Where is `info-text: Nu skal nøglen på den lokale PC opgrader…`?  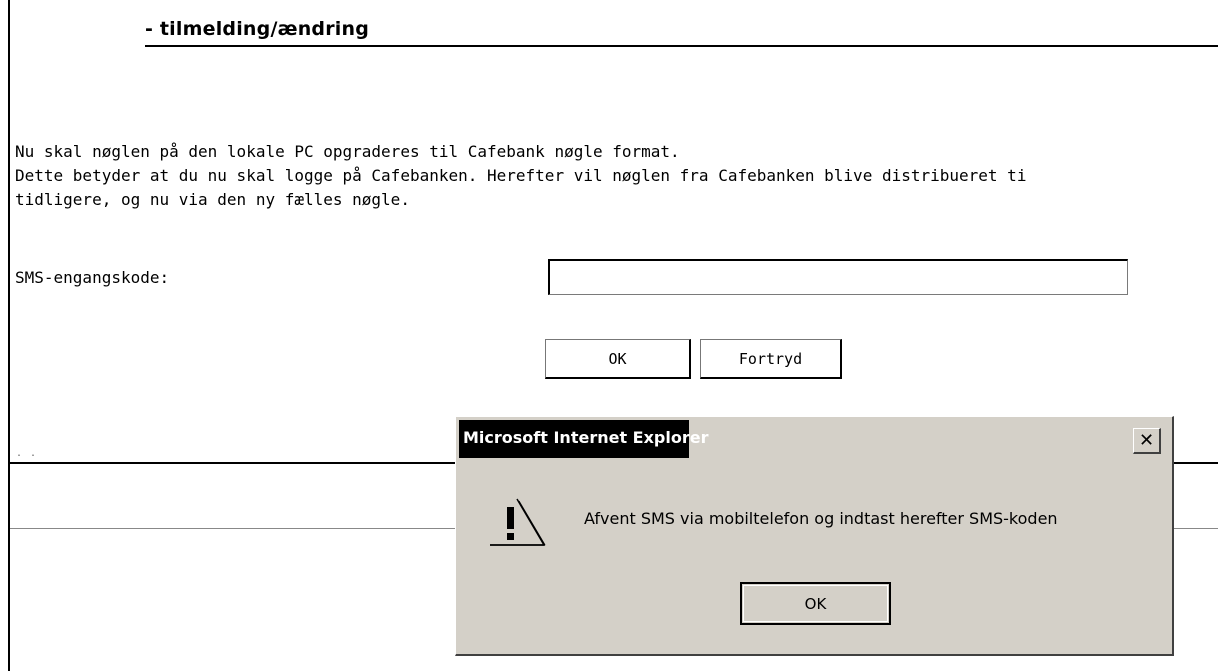
info-text: Nu skal nøglen på den lokale PC opgrader… is located at coordinates (520, 176).